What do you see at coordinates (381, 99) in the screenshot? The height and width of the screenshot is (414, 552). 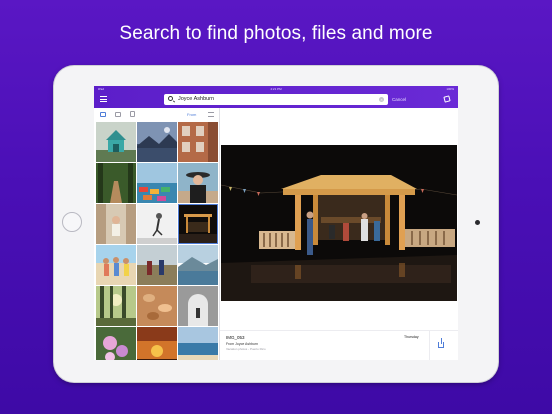 I see `clear-icon: ×` at bounding box center [381, 99].